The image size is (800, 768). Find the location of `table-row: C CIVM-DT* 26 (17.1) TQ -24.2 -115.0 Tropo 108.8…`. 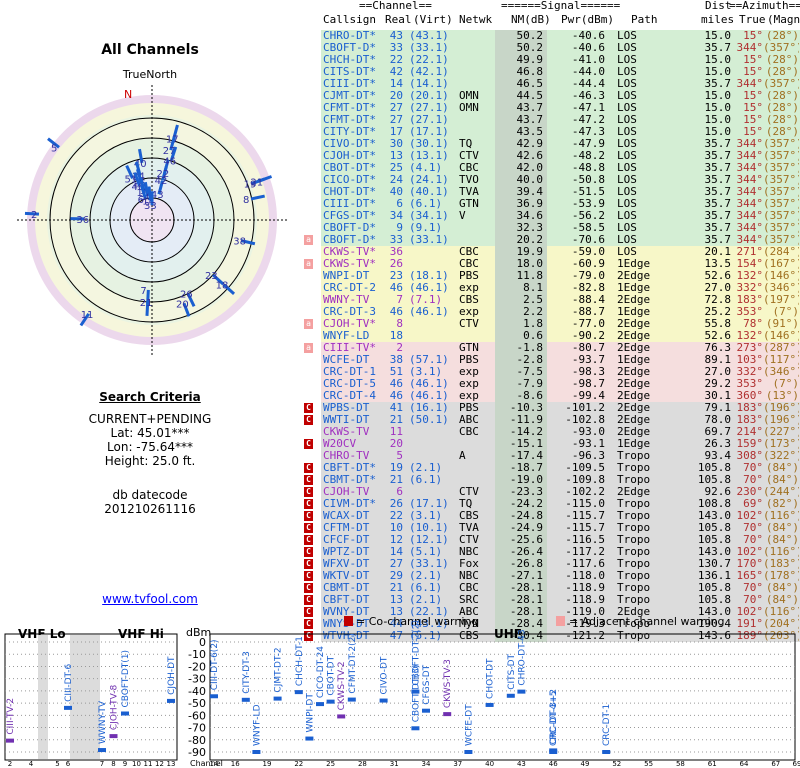

table-row: C CIVM-DT* 26 (17.1) TQ -24.2 -115.0 Tropo 108.8… is located at coordinates (550, 504).